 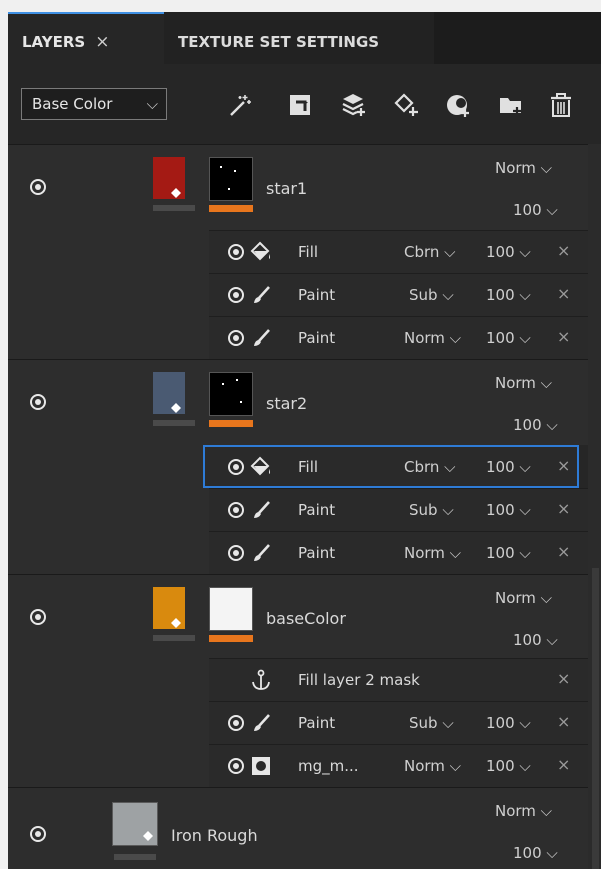 What do you see at coordinates (286, 188) in the screenshot?
I see `layer-name: star1` at bounding box center [286, 188].